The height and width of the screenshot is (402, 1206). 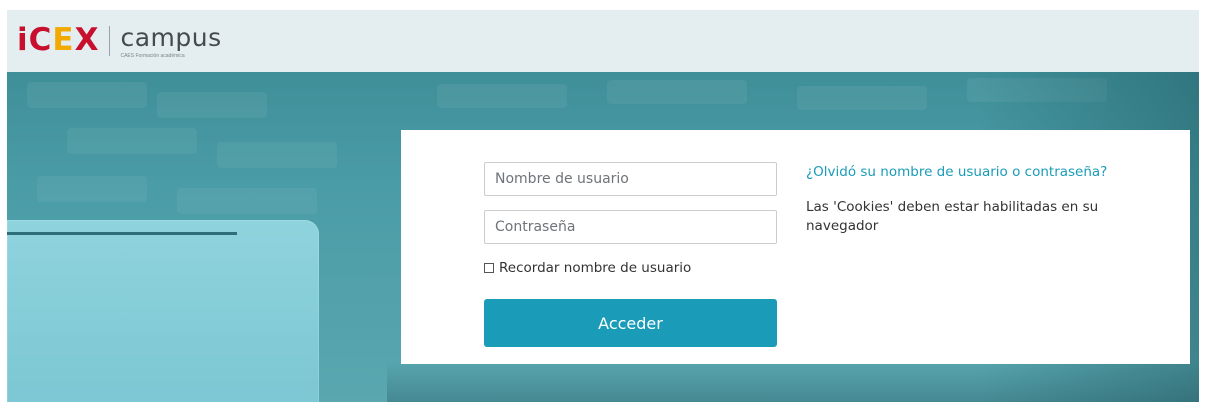 What do you see at coordinates (35, 40) in the screenshot?
I see `icex-wordmark-prefix: iC` at bounding box center [35, 40].